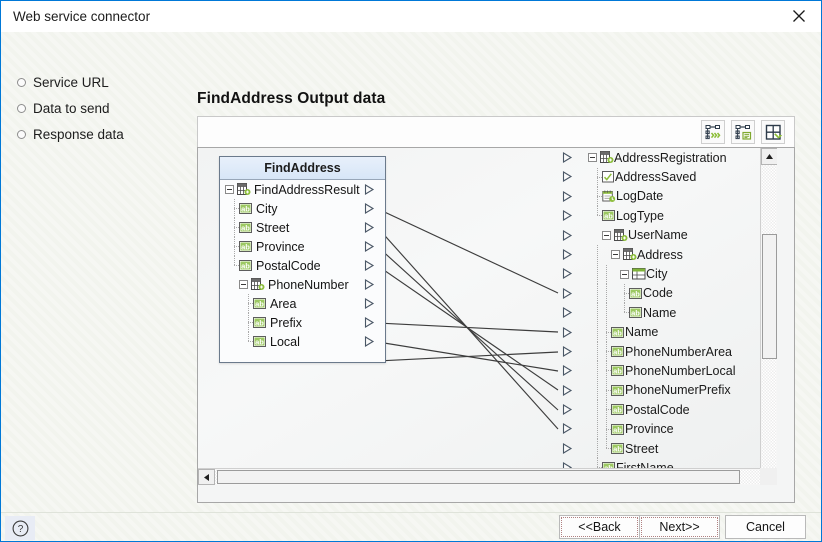 The image size is (822, 542). What do you see at coordinates (669, 371) in the screenshot?
I see `dest-node-phonenumberlocal: ab PhoneNumberLocal` at bounding box center [669, 371].